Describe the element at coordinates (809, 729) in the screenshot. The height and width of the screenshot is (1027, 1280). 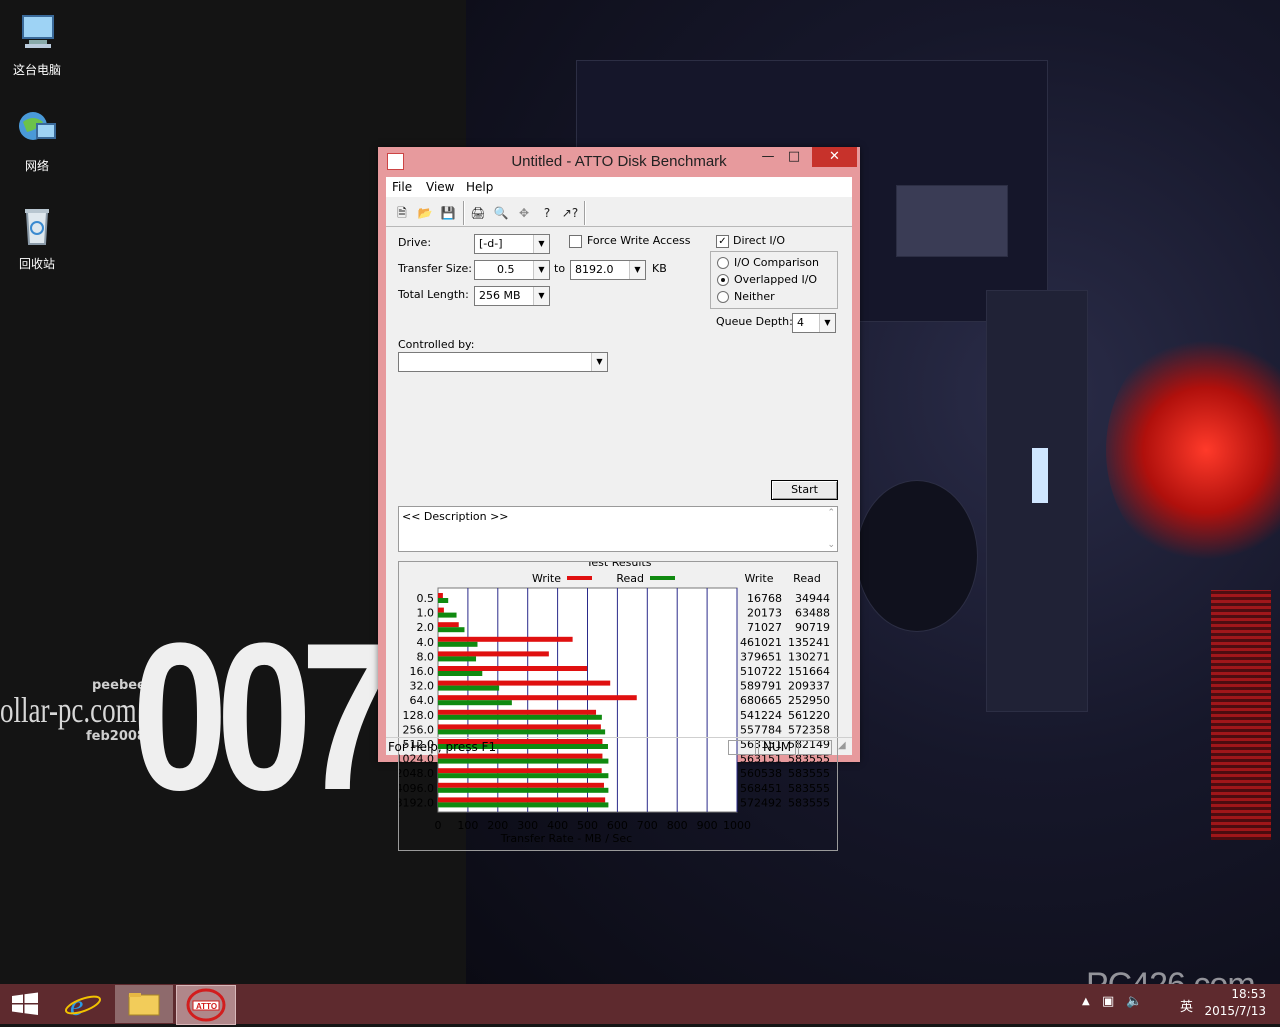
I see `read-value: 572358` at that location.